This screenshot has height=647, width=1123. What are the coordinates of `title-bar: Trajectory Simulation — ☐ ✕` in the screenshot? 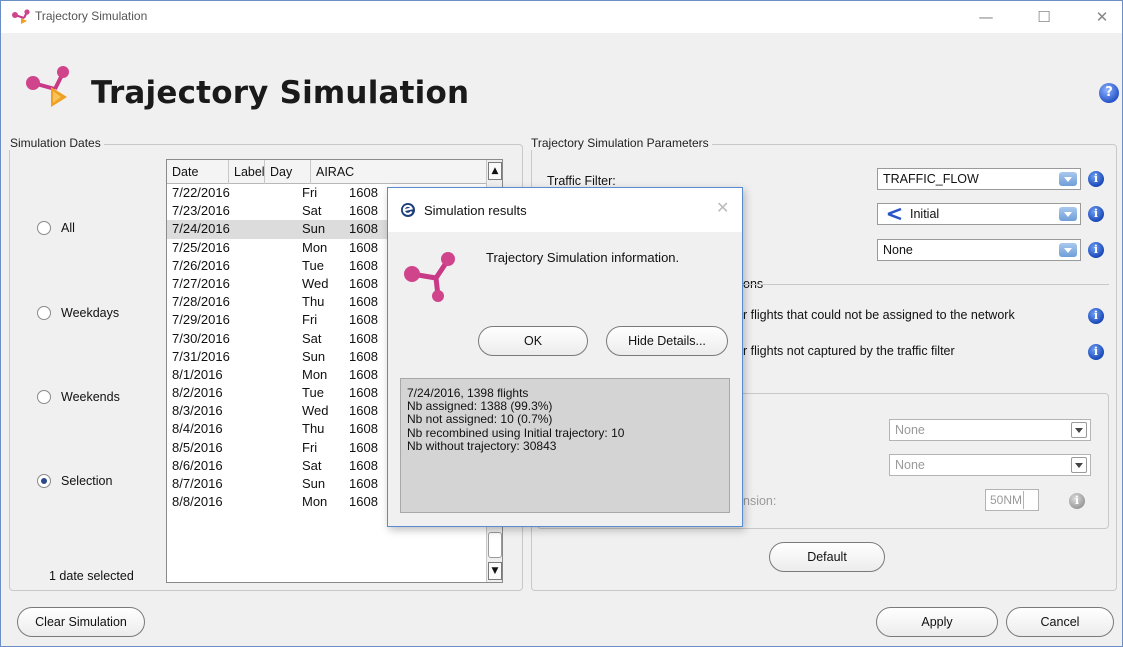 It's located at (561, 17).